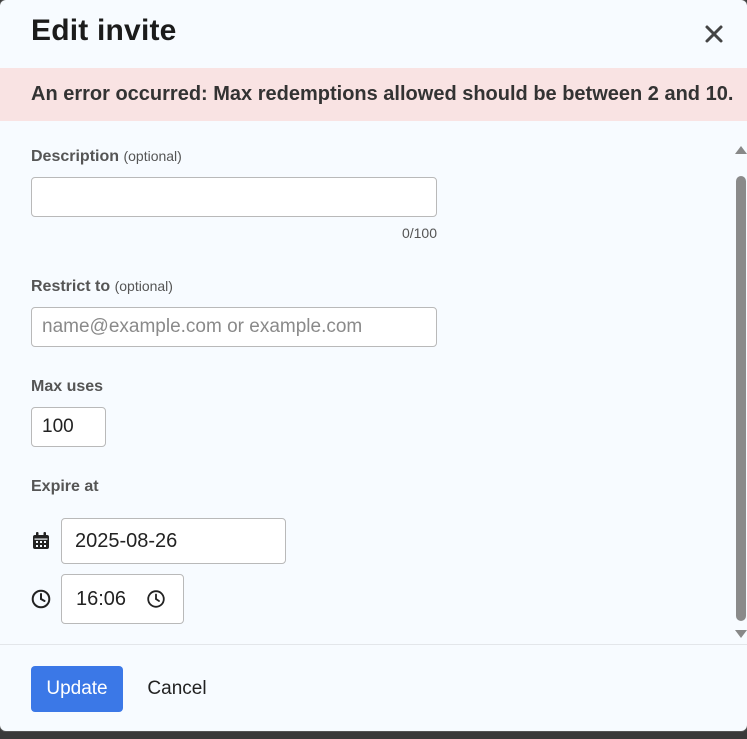  I want to click on close-icon, so click(714, 34).